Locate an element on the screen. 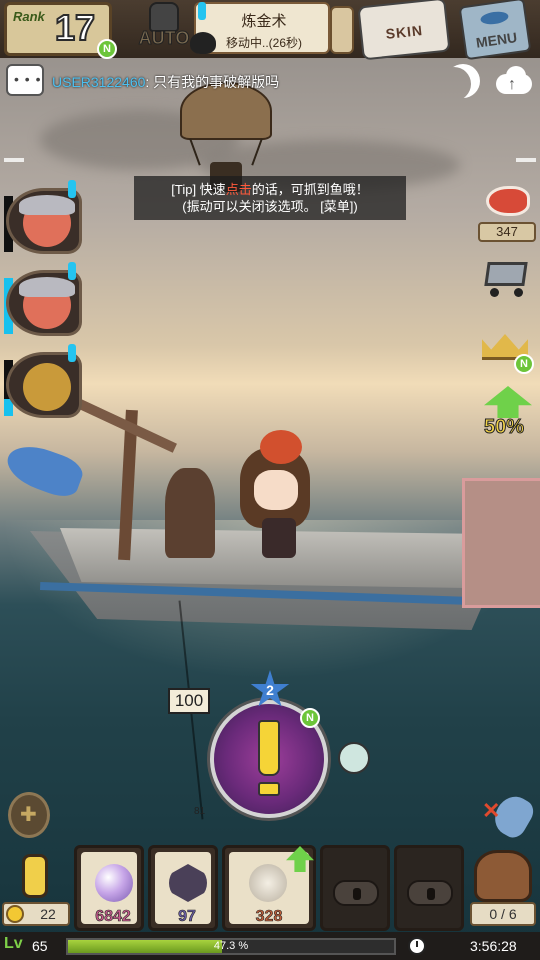 This screenshot has height=960, width=540. meat-count: 347 is located at coordinates (507, 232).